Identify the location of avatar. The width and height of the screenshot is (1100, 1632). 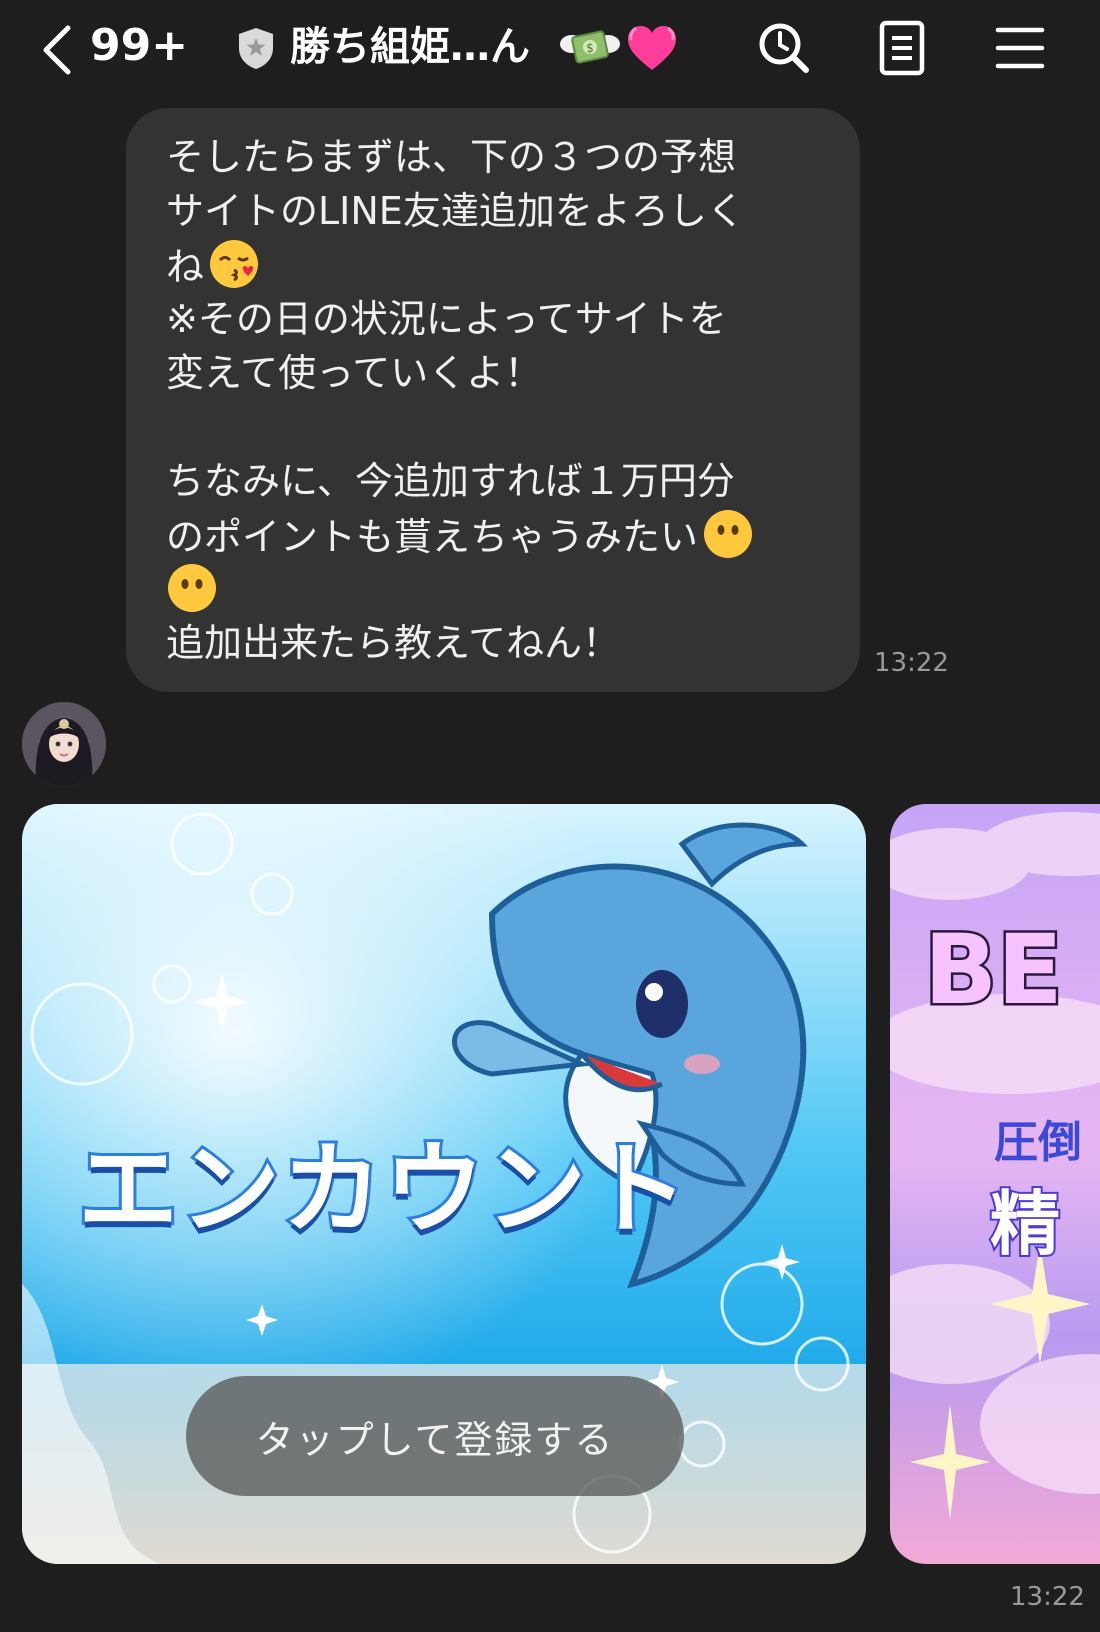
(64, 744).